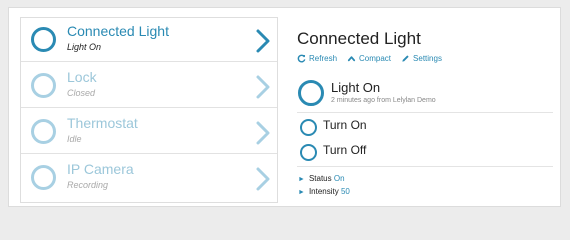 This screenshot has height=240, width=570. I want to click on device-item-lock: Lock Closed, so click(149, 86).